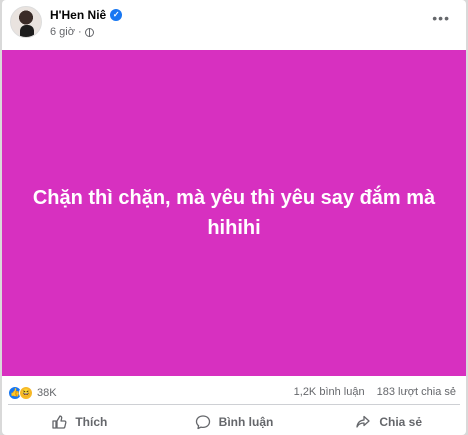  I want to click on public-globe-icon, so click(89, 32).